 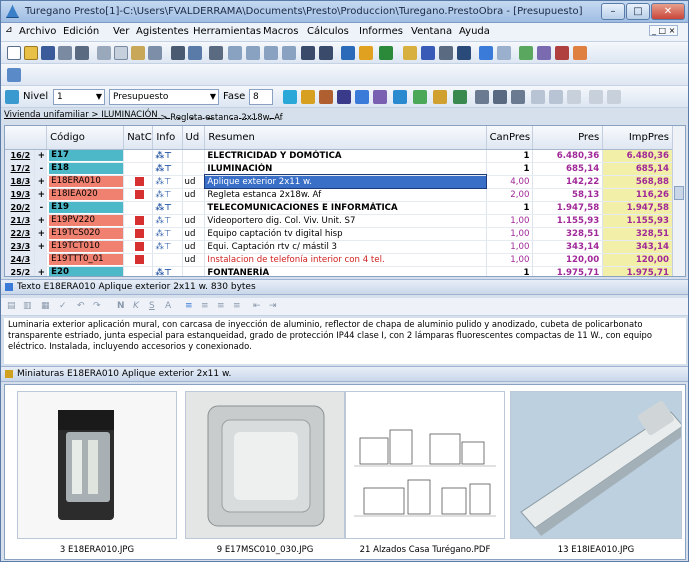 What do you see at coordinates (289, 53) in the screenshot?
I see `last-record-icon` at bounding box center [289, 53].